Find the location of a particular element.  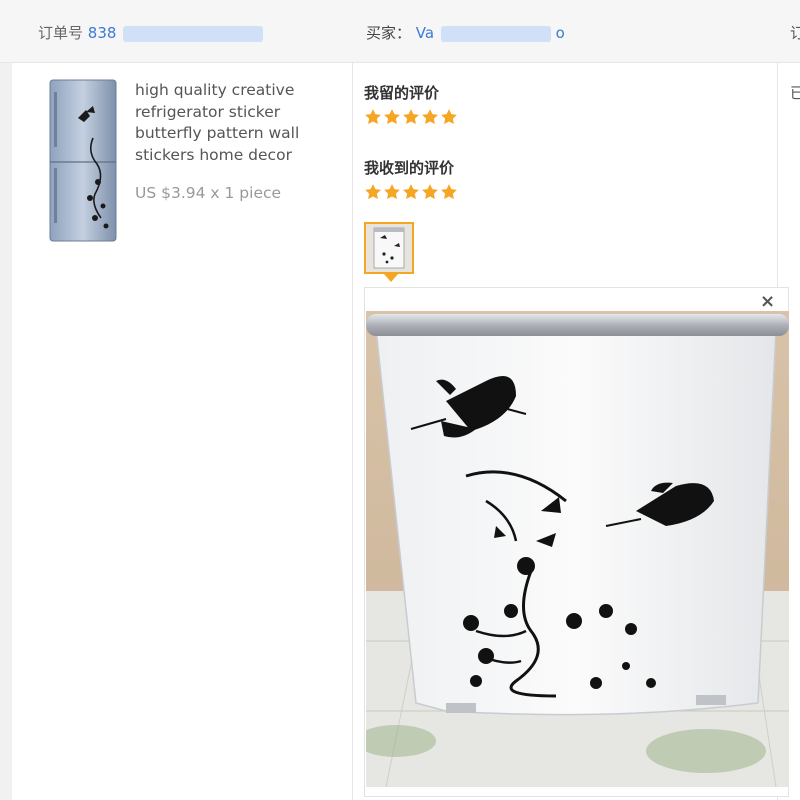

order-header: 订单号 838 买家： Va o 订 is located at coordinates (400, 31).